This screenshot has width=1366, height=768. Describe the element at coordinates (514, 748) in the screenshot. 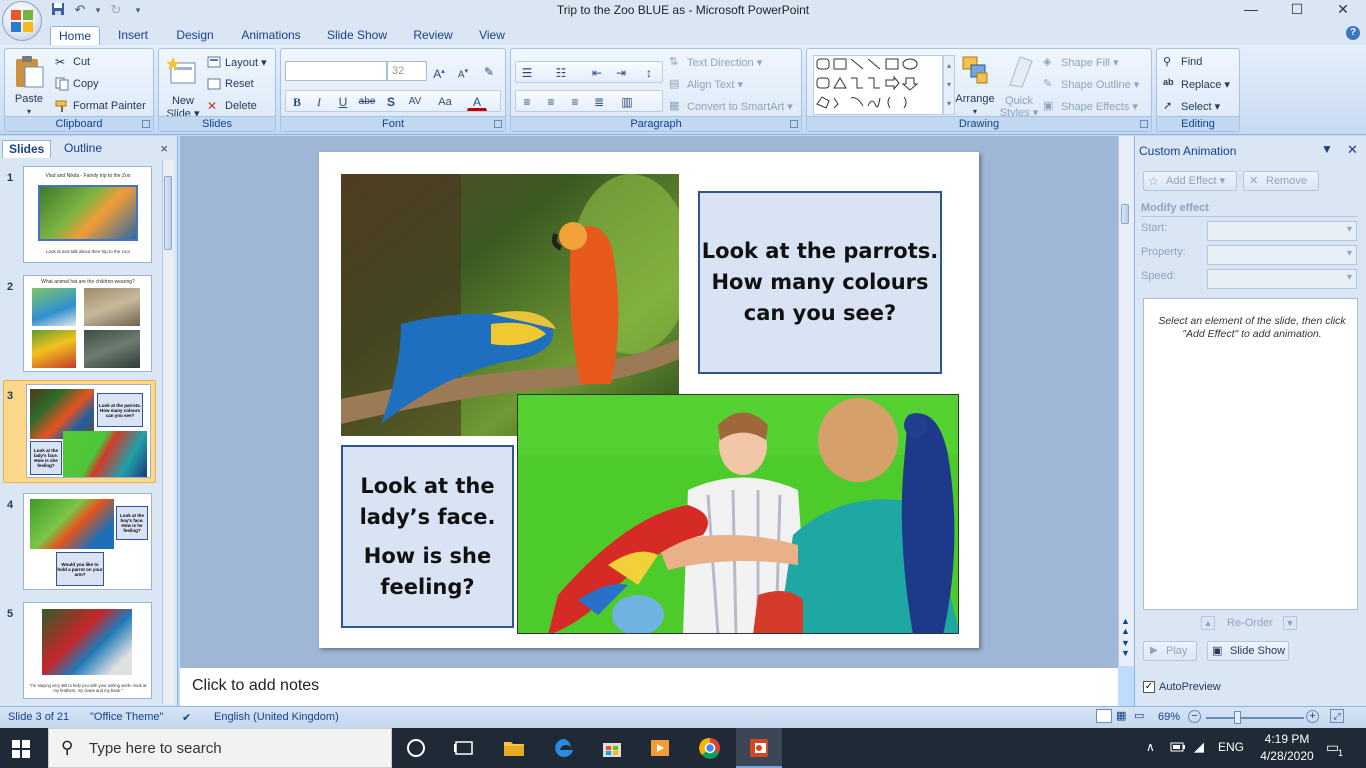

I see `file-explorer-icon` at that location.